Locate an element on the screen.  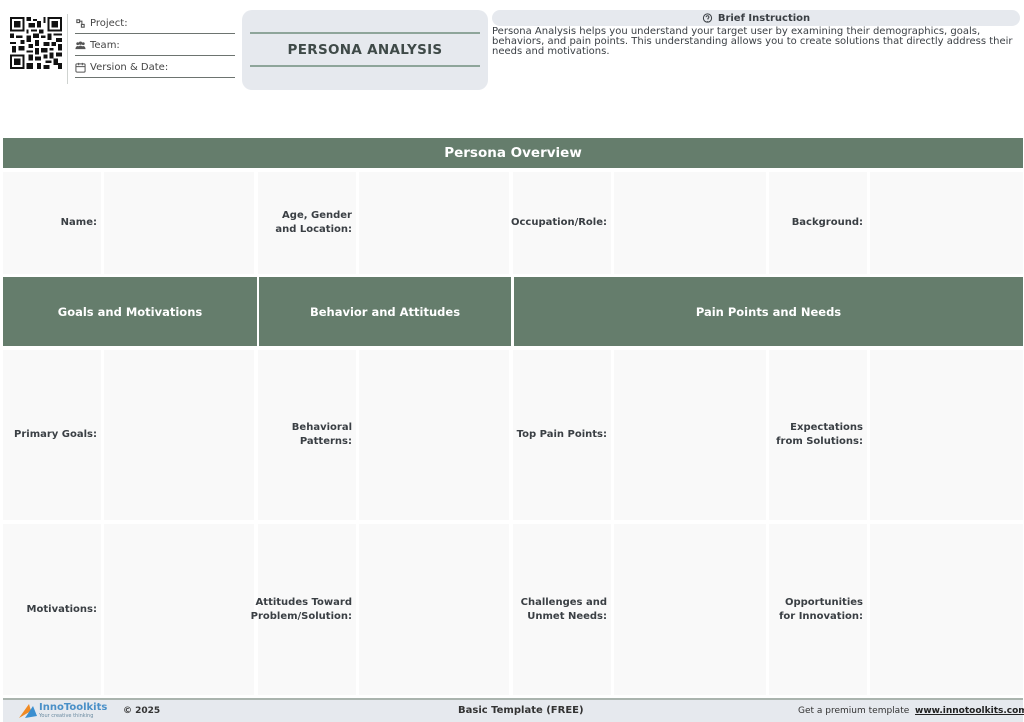
footer-website-link: www.innotoolkits.com is located at coordinates (969, 711).